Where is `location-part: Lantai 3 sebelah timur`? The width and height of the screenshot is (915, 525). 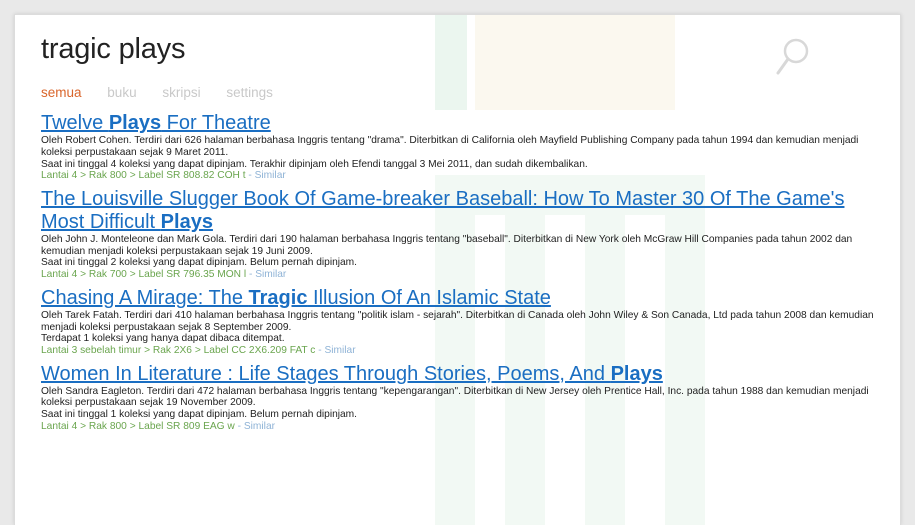 location-part: Lantai 3 sebelah timur is located at coordinates (91, 351).